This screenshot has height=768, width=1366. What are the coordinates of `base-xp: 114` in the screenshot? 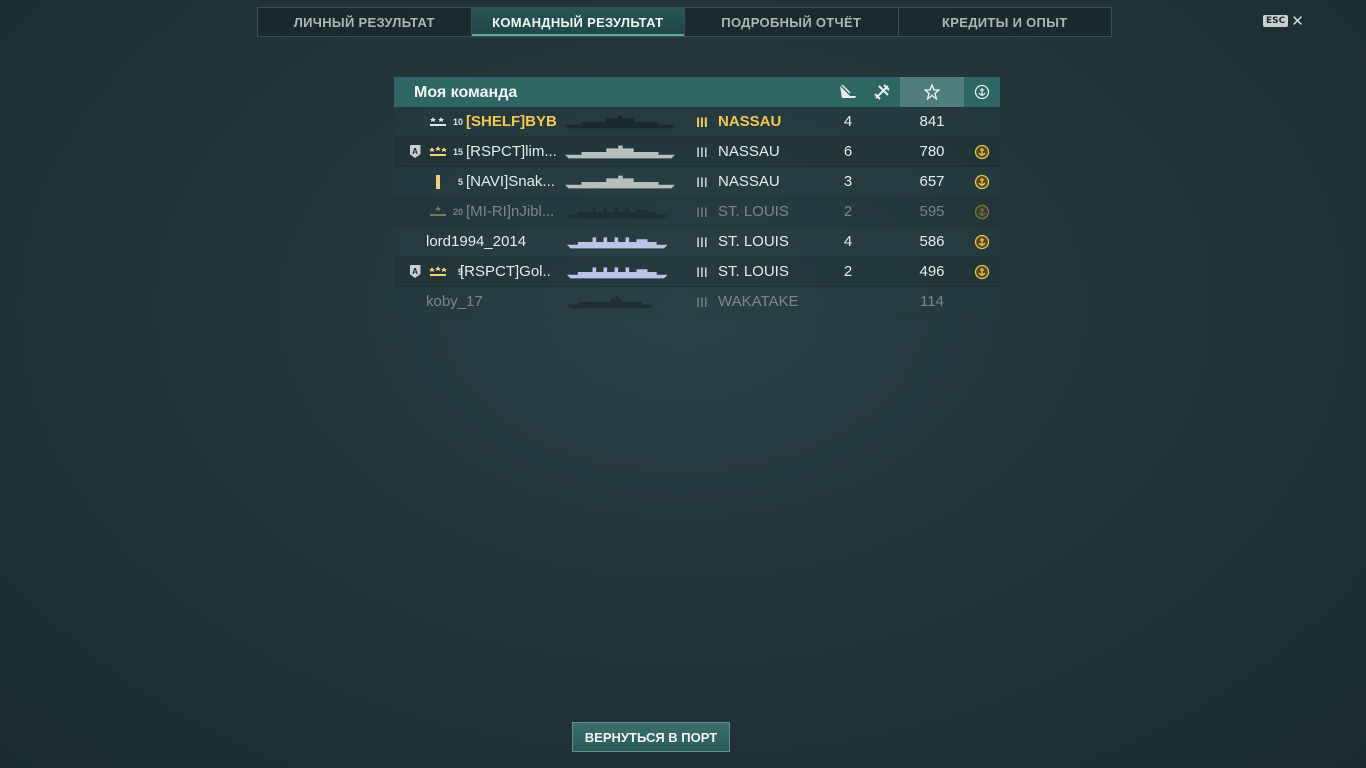 It's located at (932, 301).